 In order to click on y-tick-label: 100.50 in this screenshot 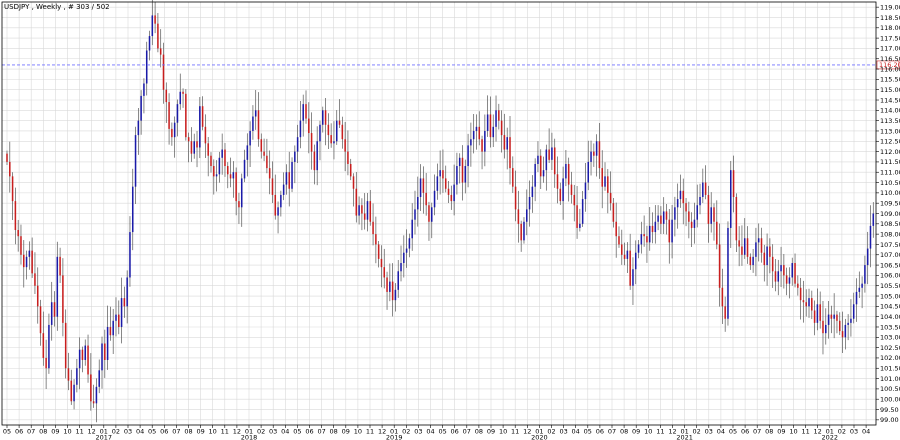, I will do `click(890, 389)`.